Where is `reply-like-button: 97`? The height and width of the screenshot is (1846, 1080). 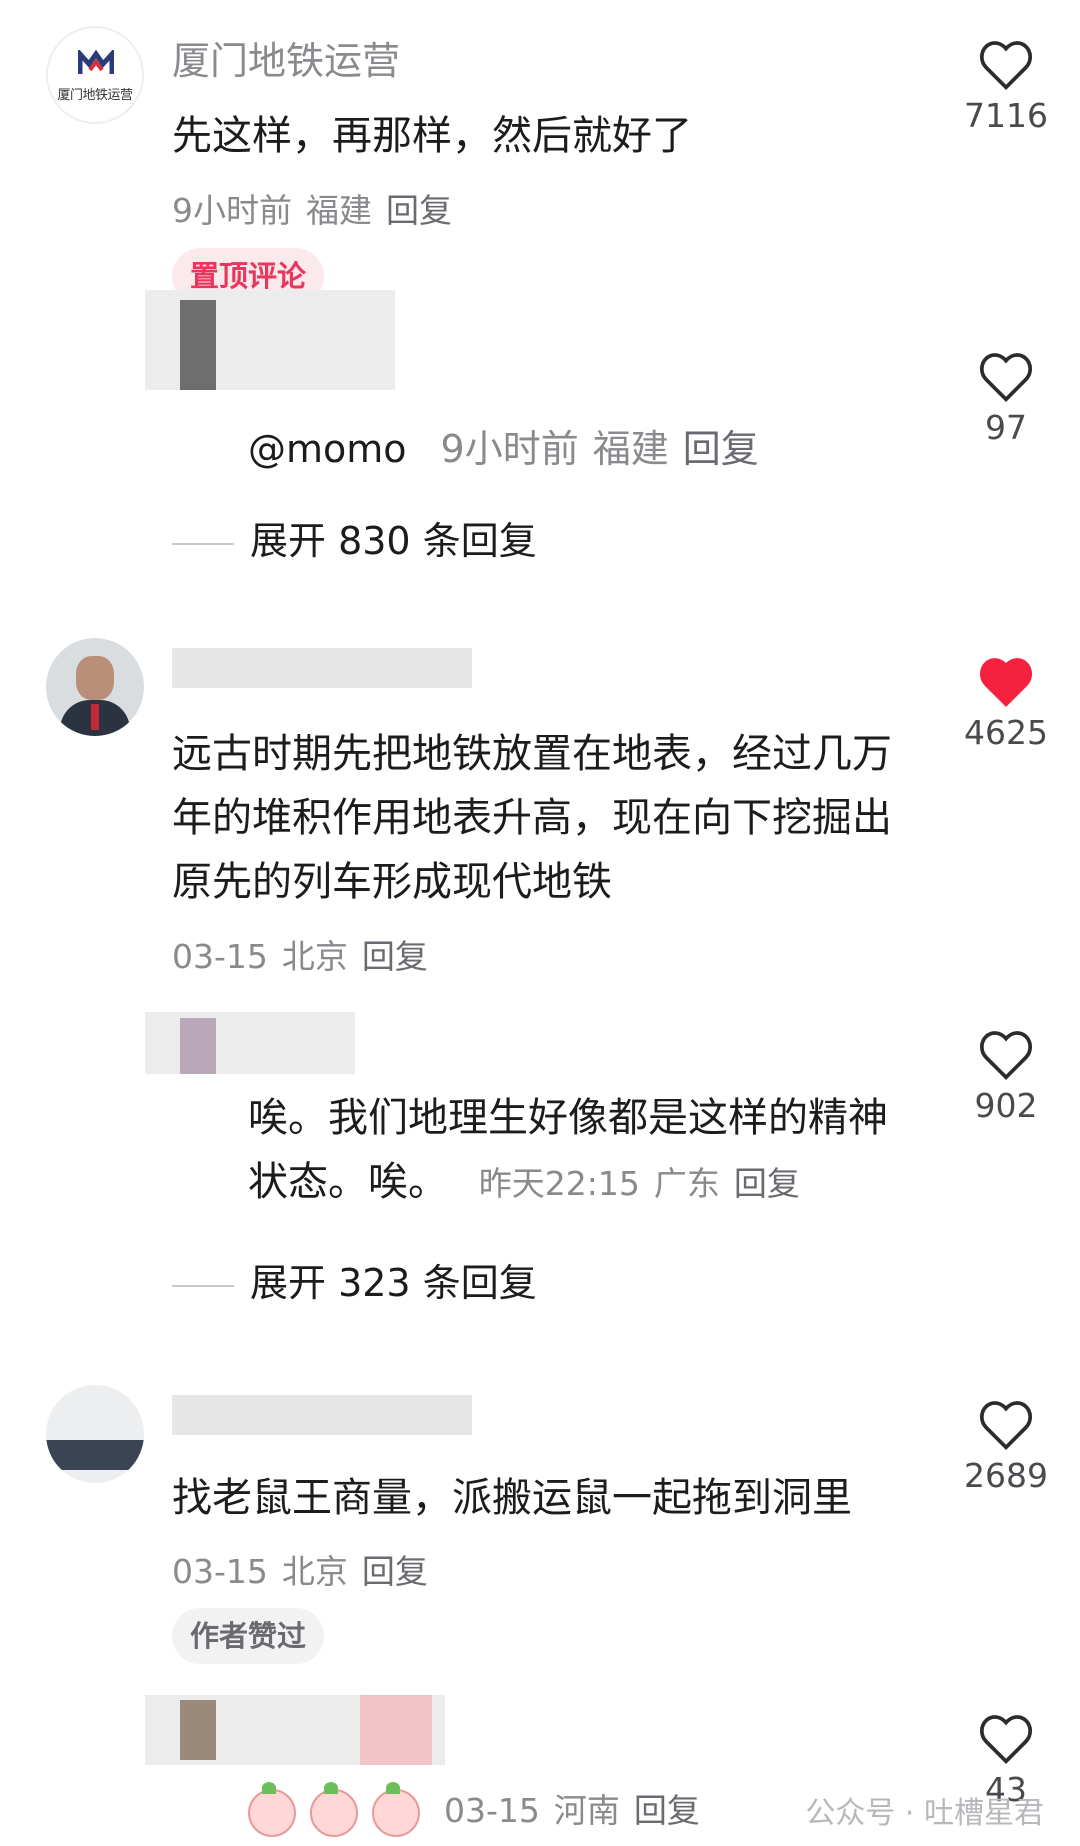
reply-like-button: 97 is located at coordinates (1006, 398).